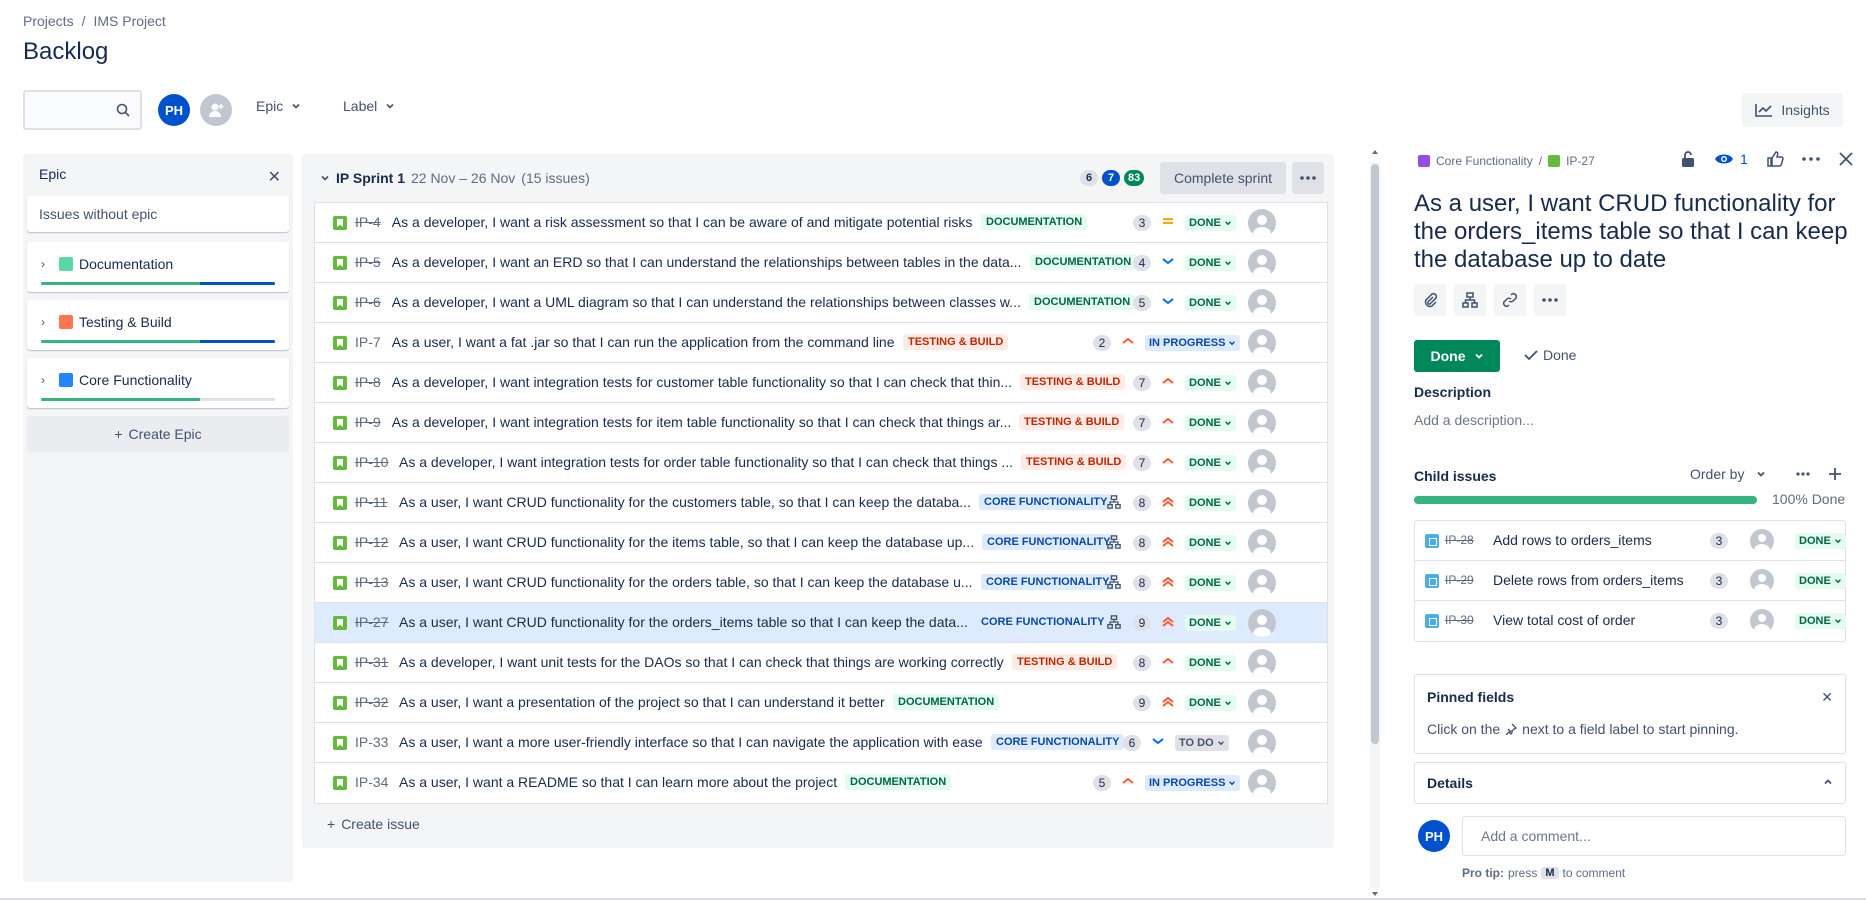 Image resolution: width=1866 pixels, height=900 pixels. Describe the element at coordinates (1202, 743) in the screenshot. I see `status-lozenge: TO DO` at that location.